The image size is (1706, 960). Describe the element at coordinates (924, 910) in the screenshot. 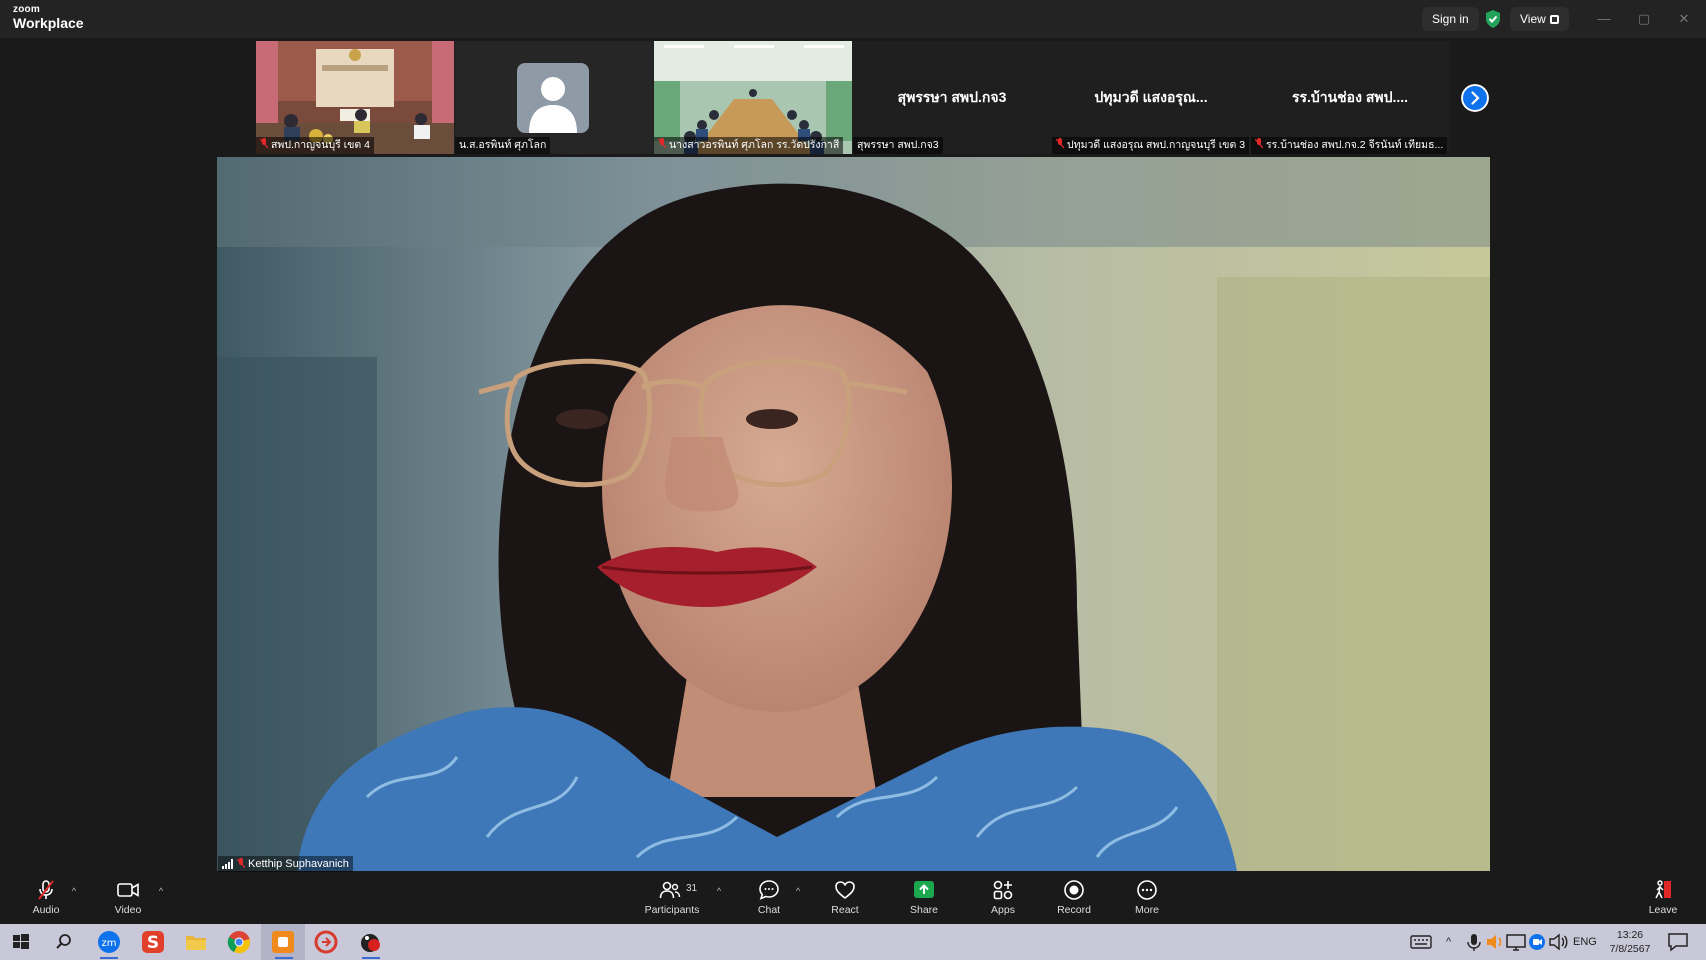

I see `share-label: Share` at that location.